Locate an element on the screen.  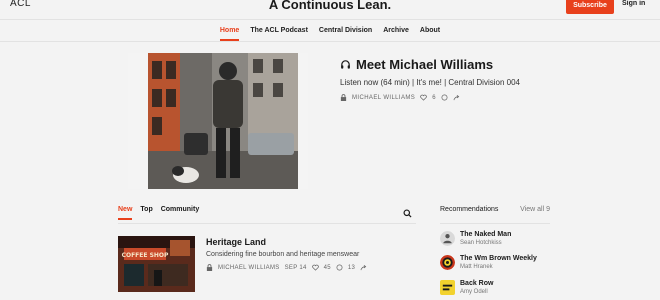
recommendations-header: Recommendations View all 9 is located at coordinates (495, 209).